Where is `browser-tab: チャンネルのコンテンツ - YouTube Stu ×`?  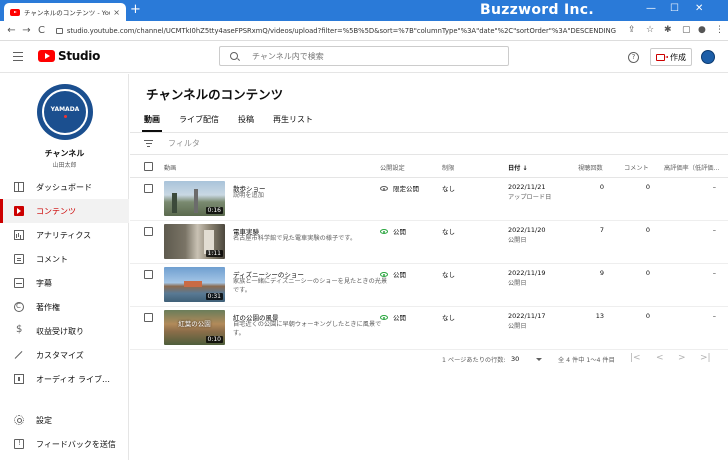
browser-tab: チャンネルのコンテンツ - YouTube Stu × is located at coordinates (65, 12).